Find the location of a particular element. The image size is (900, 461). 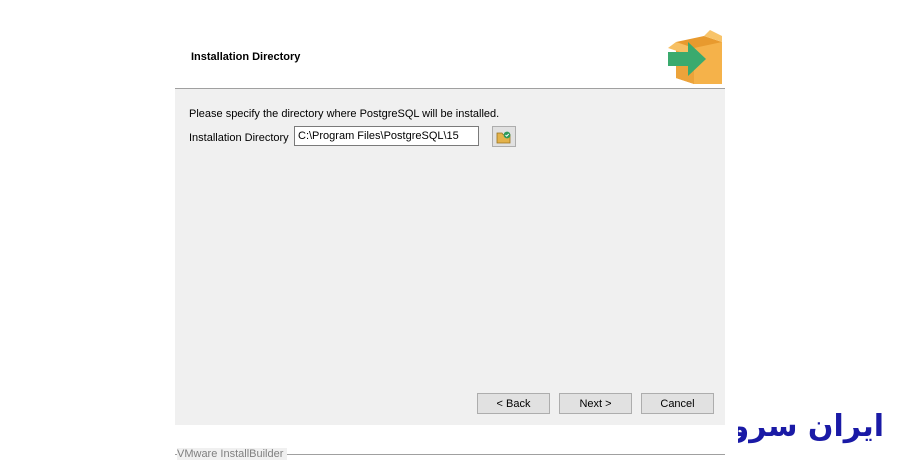

installation-directory-label: Installation Directory is located at coordinates (239, 138).